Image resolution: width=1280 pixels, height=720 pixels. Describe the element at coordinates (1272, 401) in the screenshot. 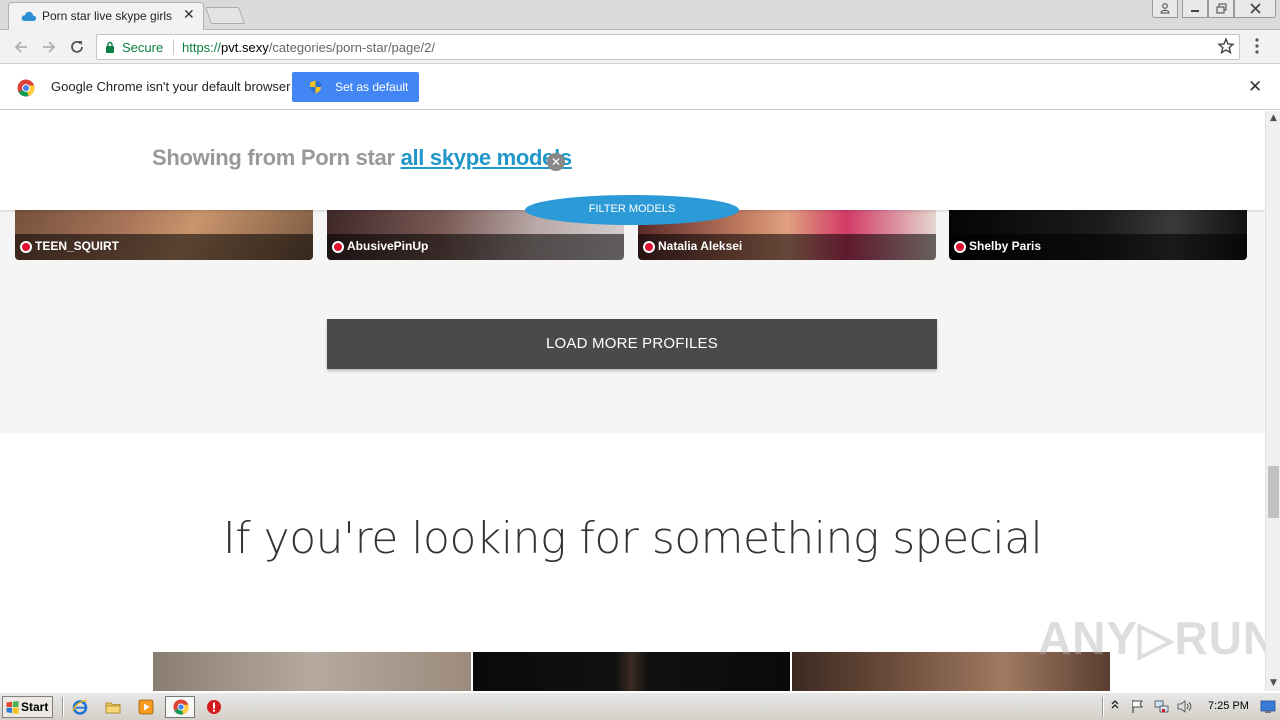

I see `page-scrollbar: ▲ ▼` at that location.